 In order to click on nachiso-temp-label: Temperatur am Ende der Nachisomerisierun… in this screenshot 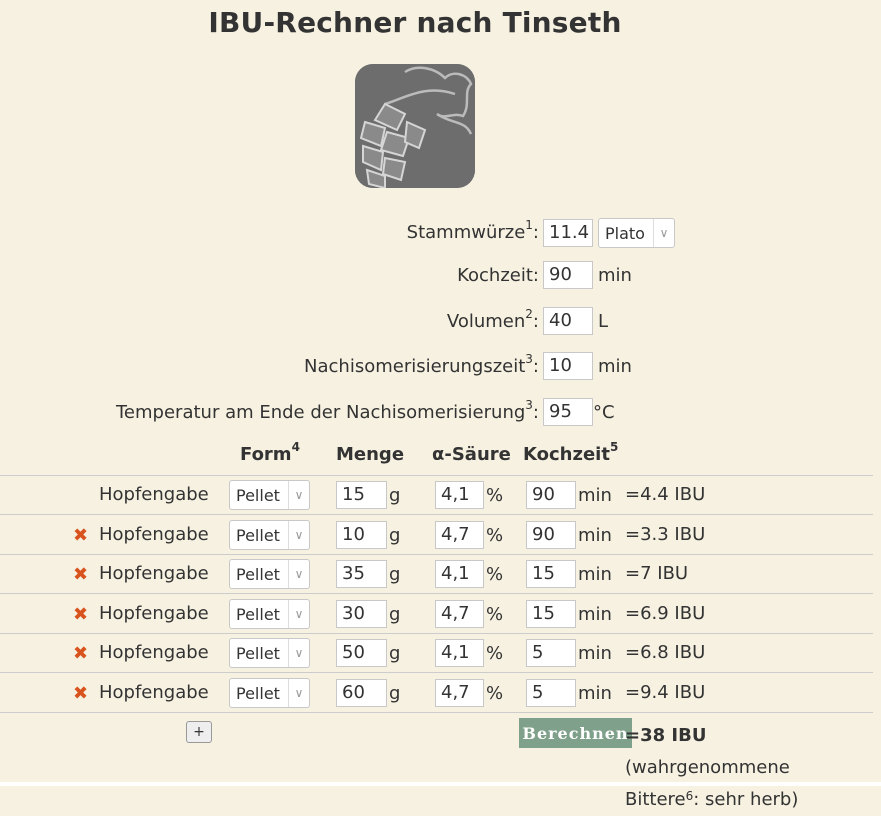, I will do `click(327, 410)`.